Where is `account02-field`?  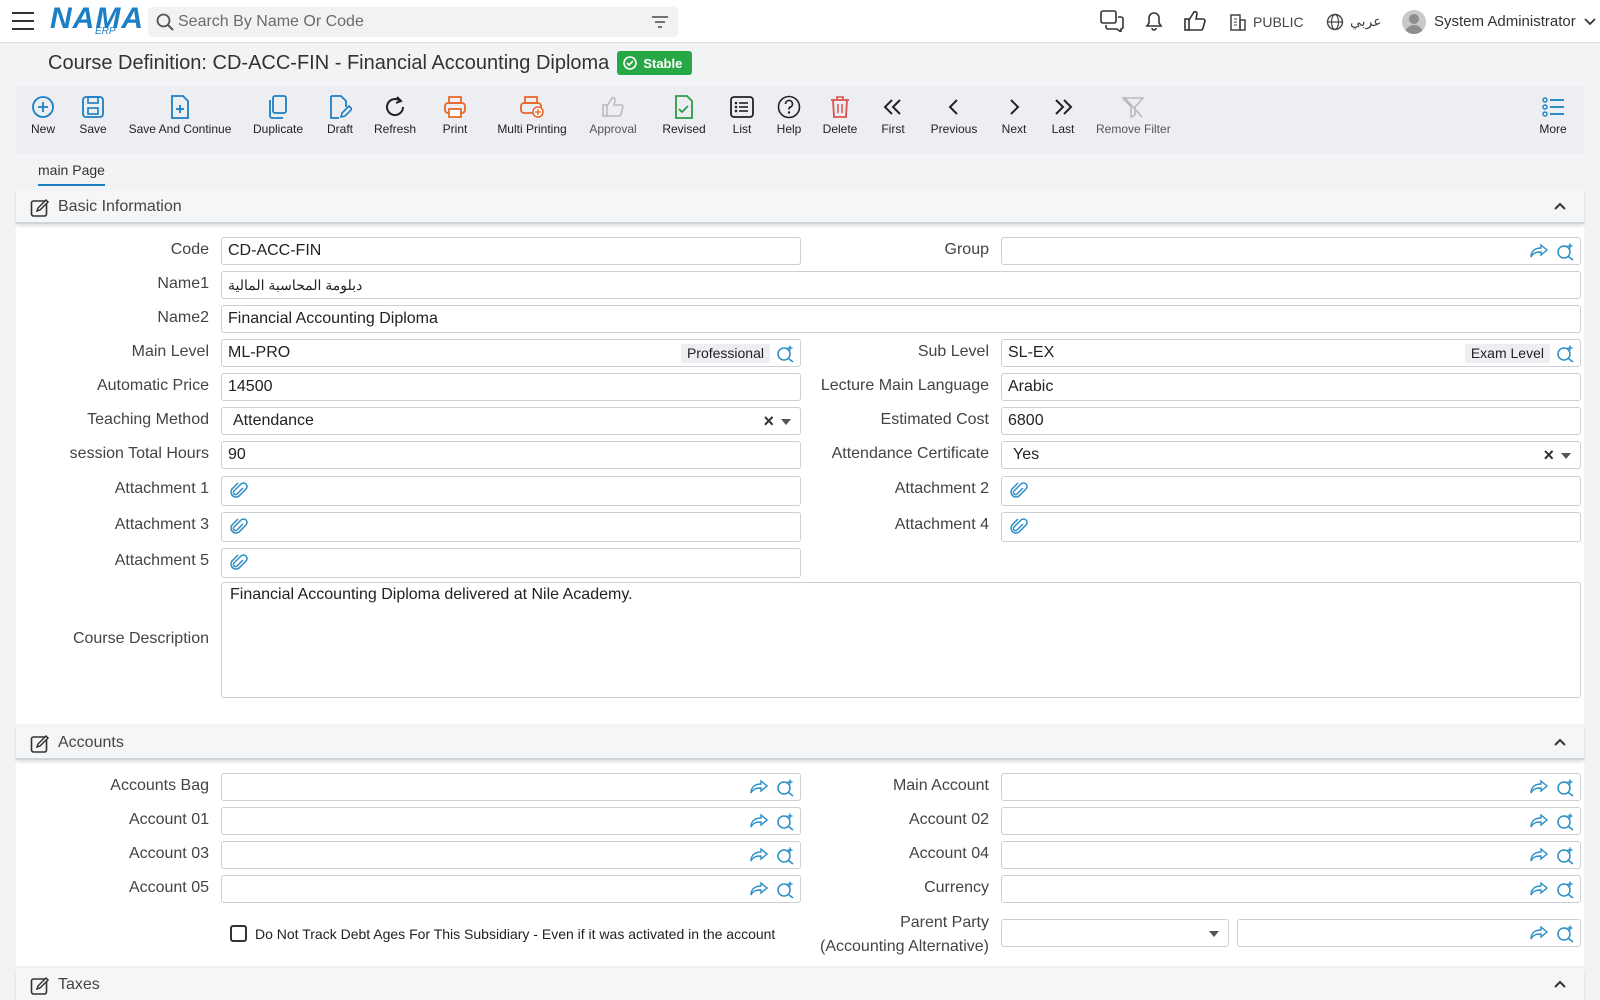
account02-field is located at coordinates (1291, 821).